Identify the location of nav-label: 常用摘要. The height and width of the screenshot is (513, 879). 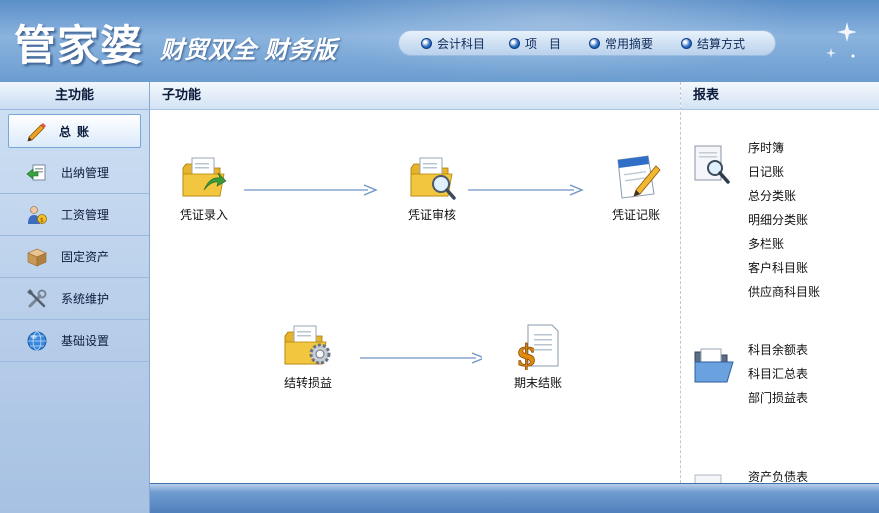
(629, 43).